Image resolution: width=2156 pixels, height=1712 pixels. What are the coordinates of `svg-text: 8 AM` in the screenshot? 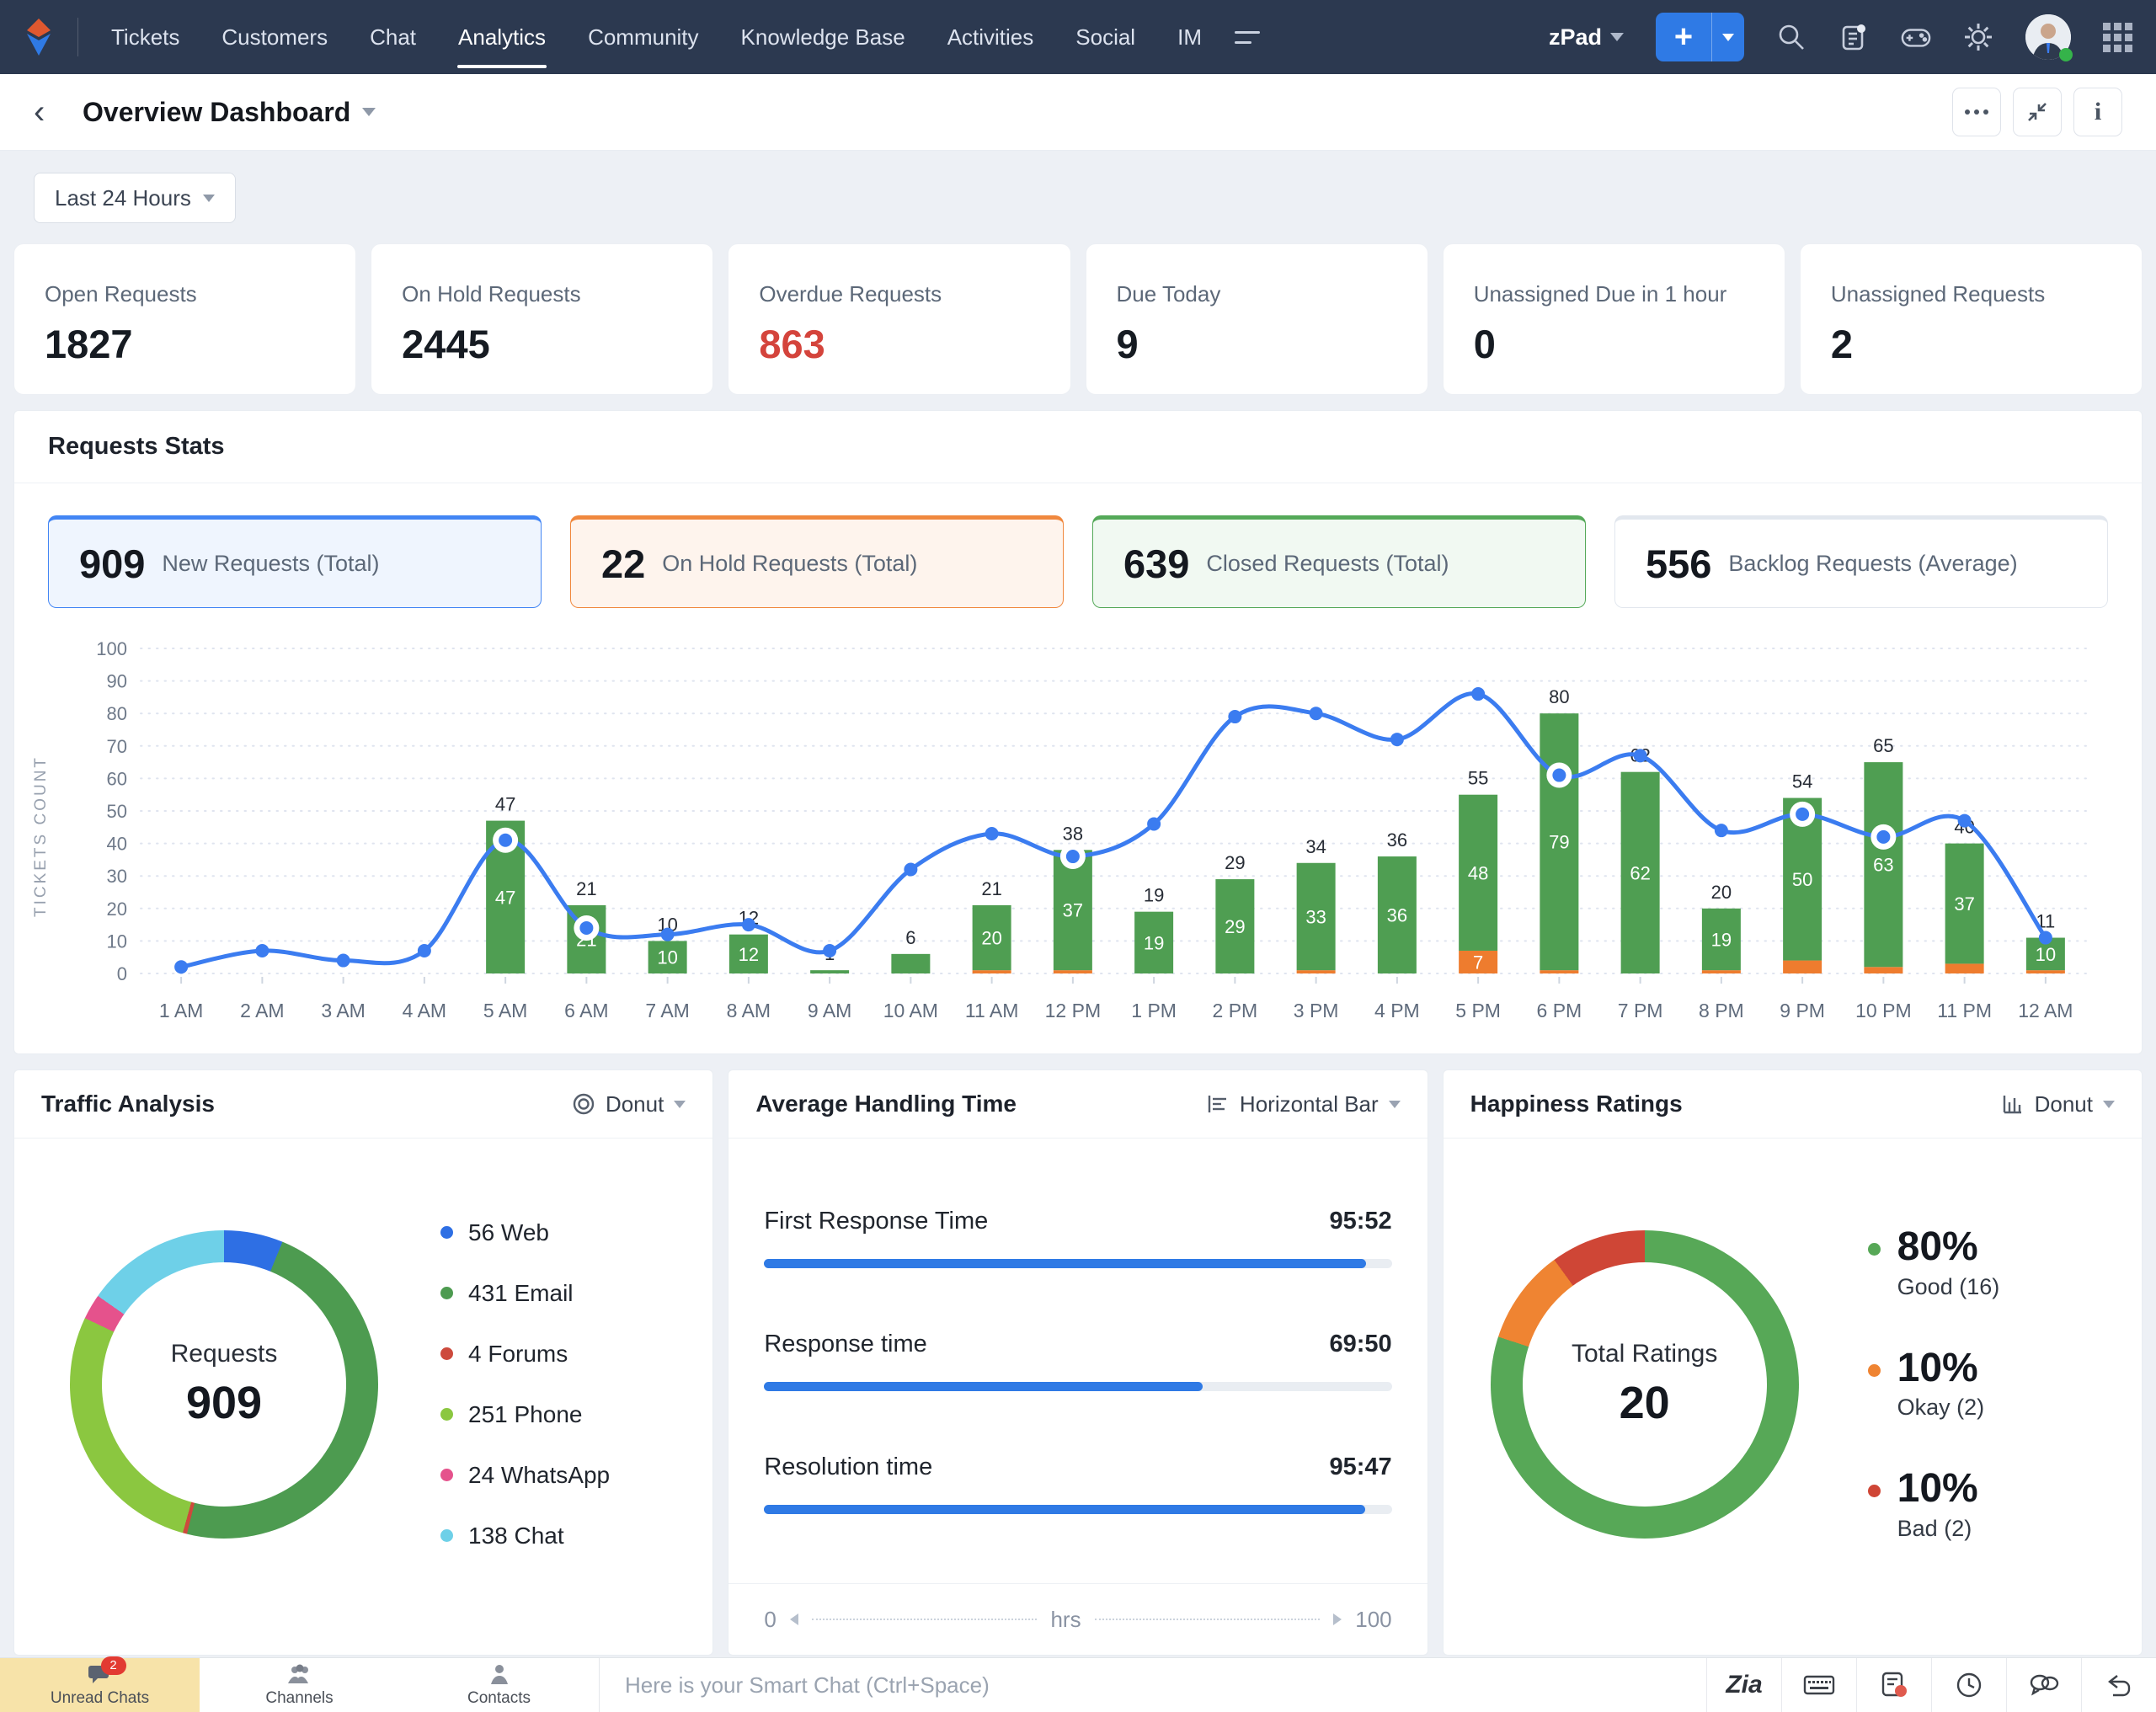 It's located at (749, 1010).